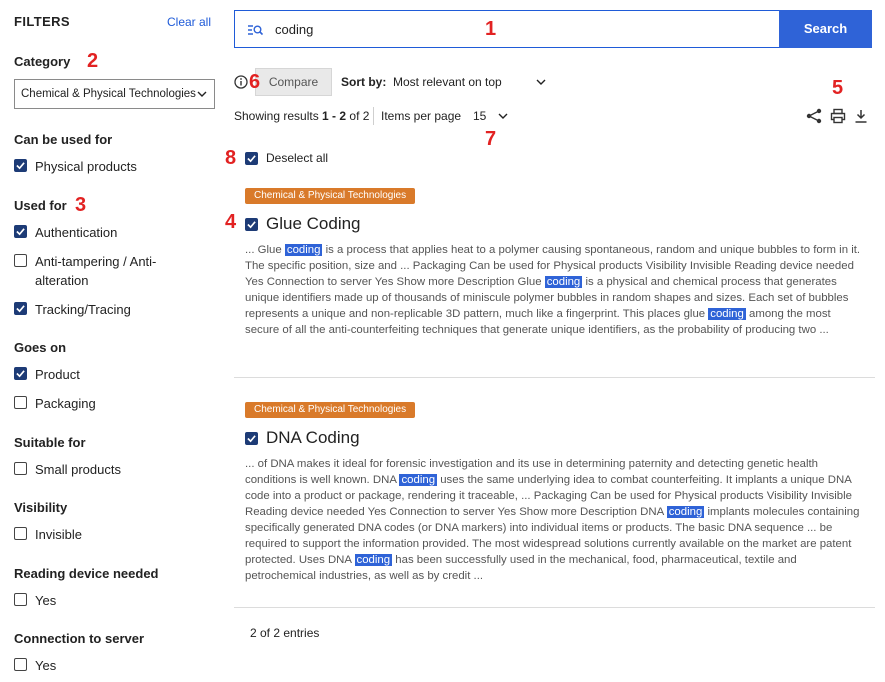  Describe the element at coordinates (241, 82) in the screenshot. I see `info-icon` at that location.